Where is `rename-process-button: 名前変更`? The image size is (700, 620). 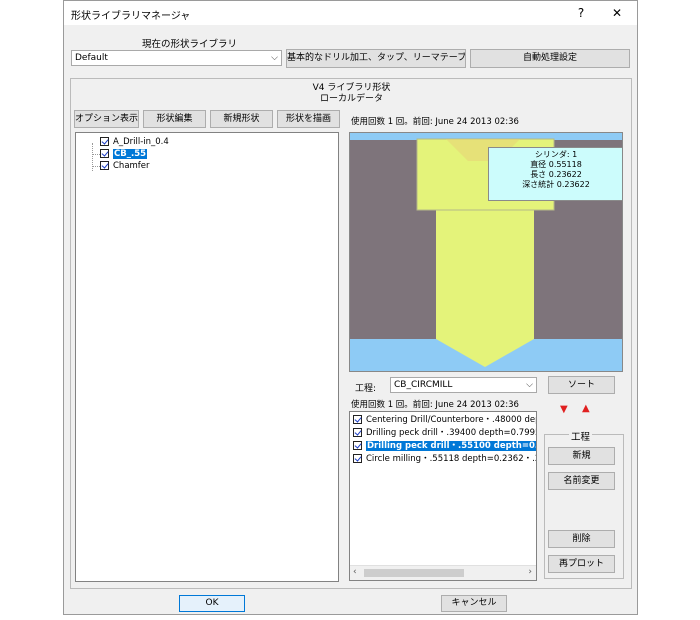
rename-process-button: 名前変更 is located at coordinates (581, 481).